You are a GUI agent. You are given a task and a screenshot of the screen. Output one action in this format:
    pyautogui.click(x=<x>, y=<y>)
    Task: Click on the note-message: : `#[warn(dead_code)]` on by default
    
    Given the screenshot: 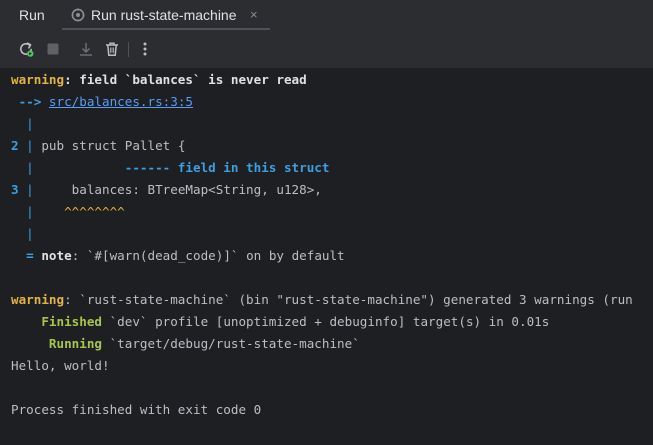 What is the action you would take?
    pyautogui.click(x=208, y=255)
    